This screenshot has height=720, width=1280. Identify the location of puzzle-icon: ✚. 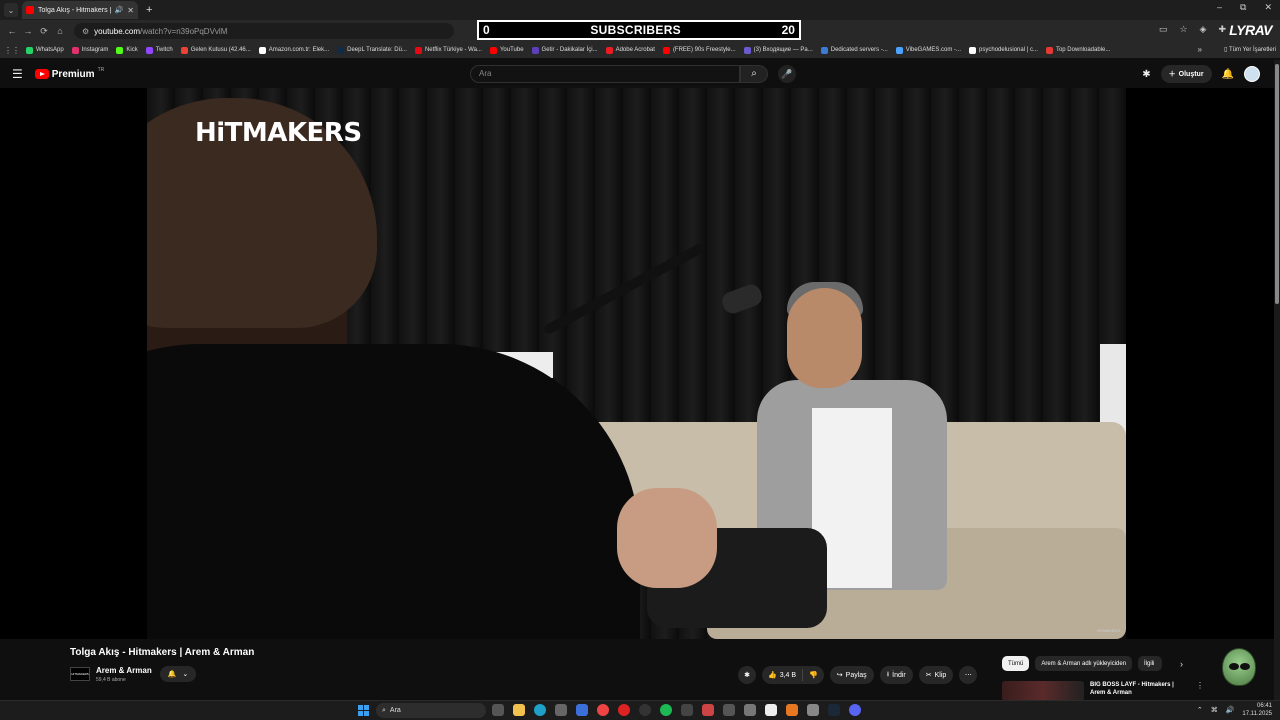
(1222, 29).